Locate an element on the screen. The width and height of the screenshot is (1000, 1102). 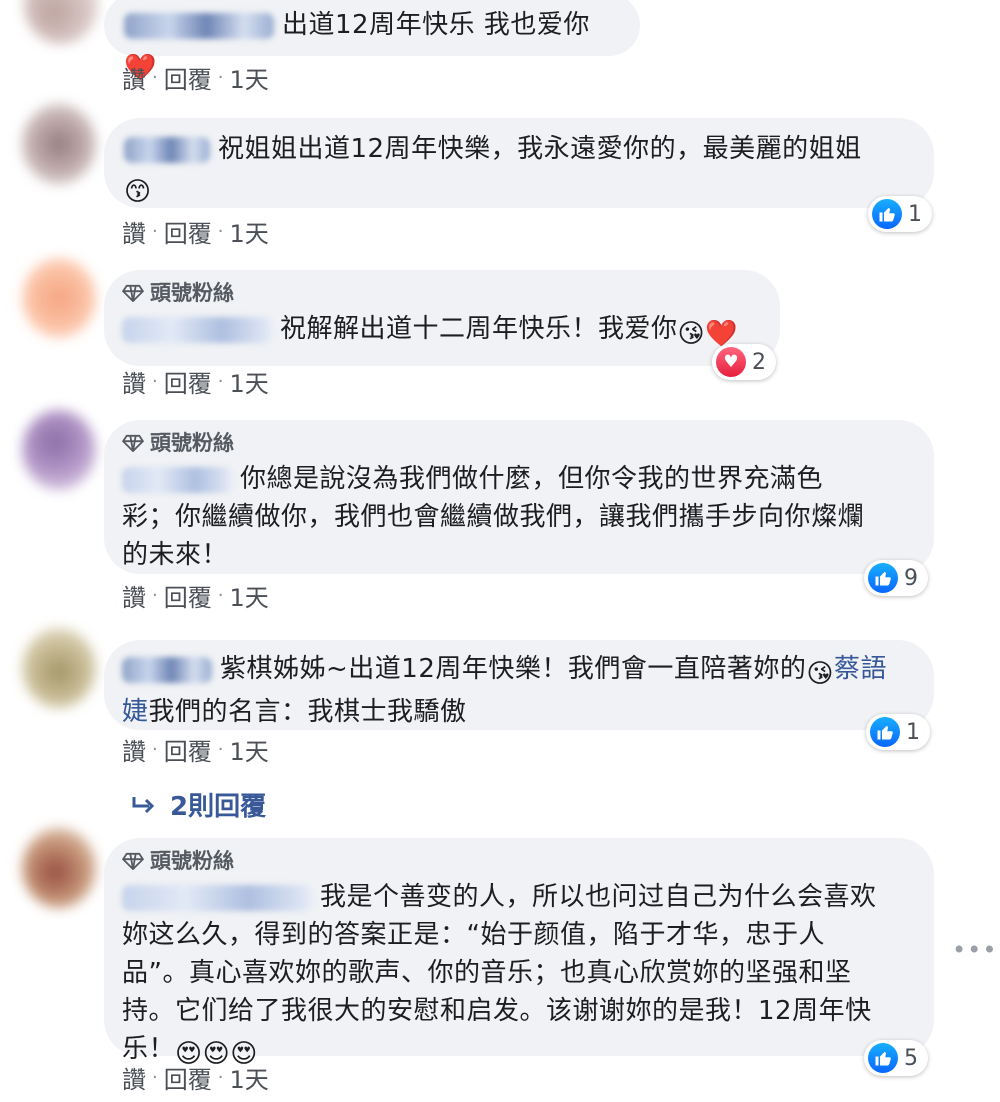
comment-text: 出道12周年快乐 我也爱你 is located at coordinates (436, 25).